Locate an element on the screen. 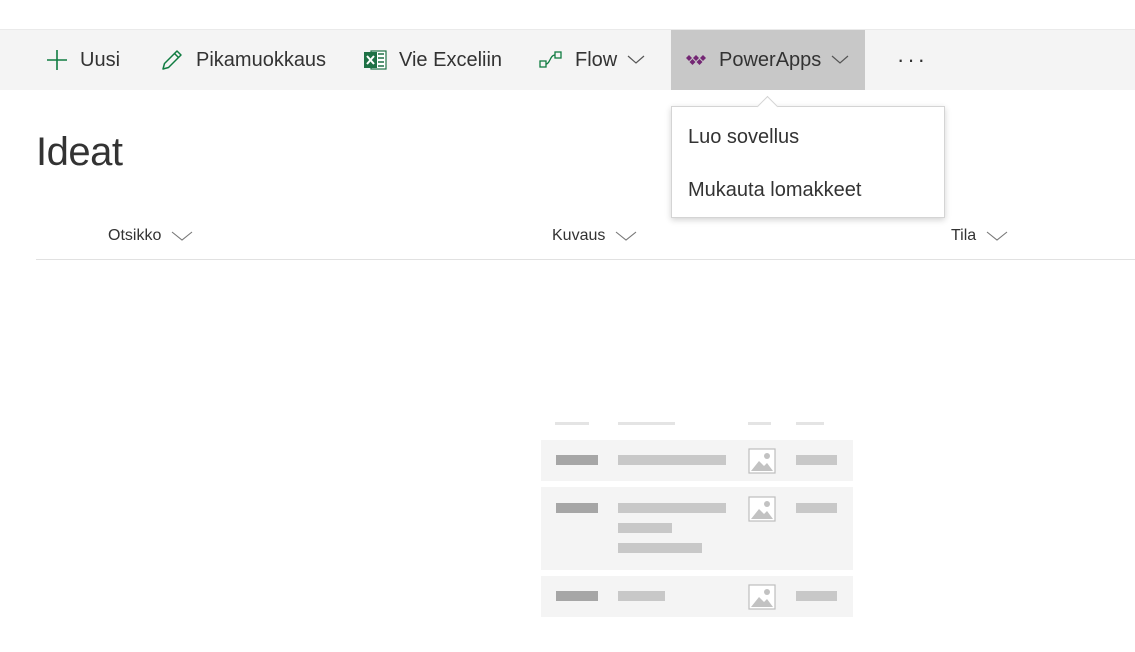 Image resolution: width=1135 pixels, height=652 pixels. quick-edit-button: Pikamuokkaus is located at coordinates (243, 60).